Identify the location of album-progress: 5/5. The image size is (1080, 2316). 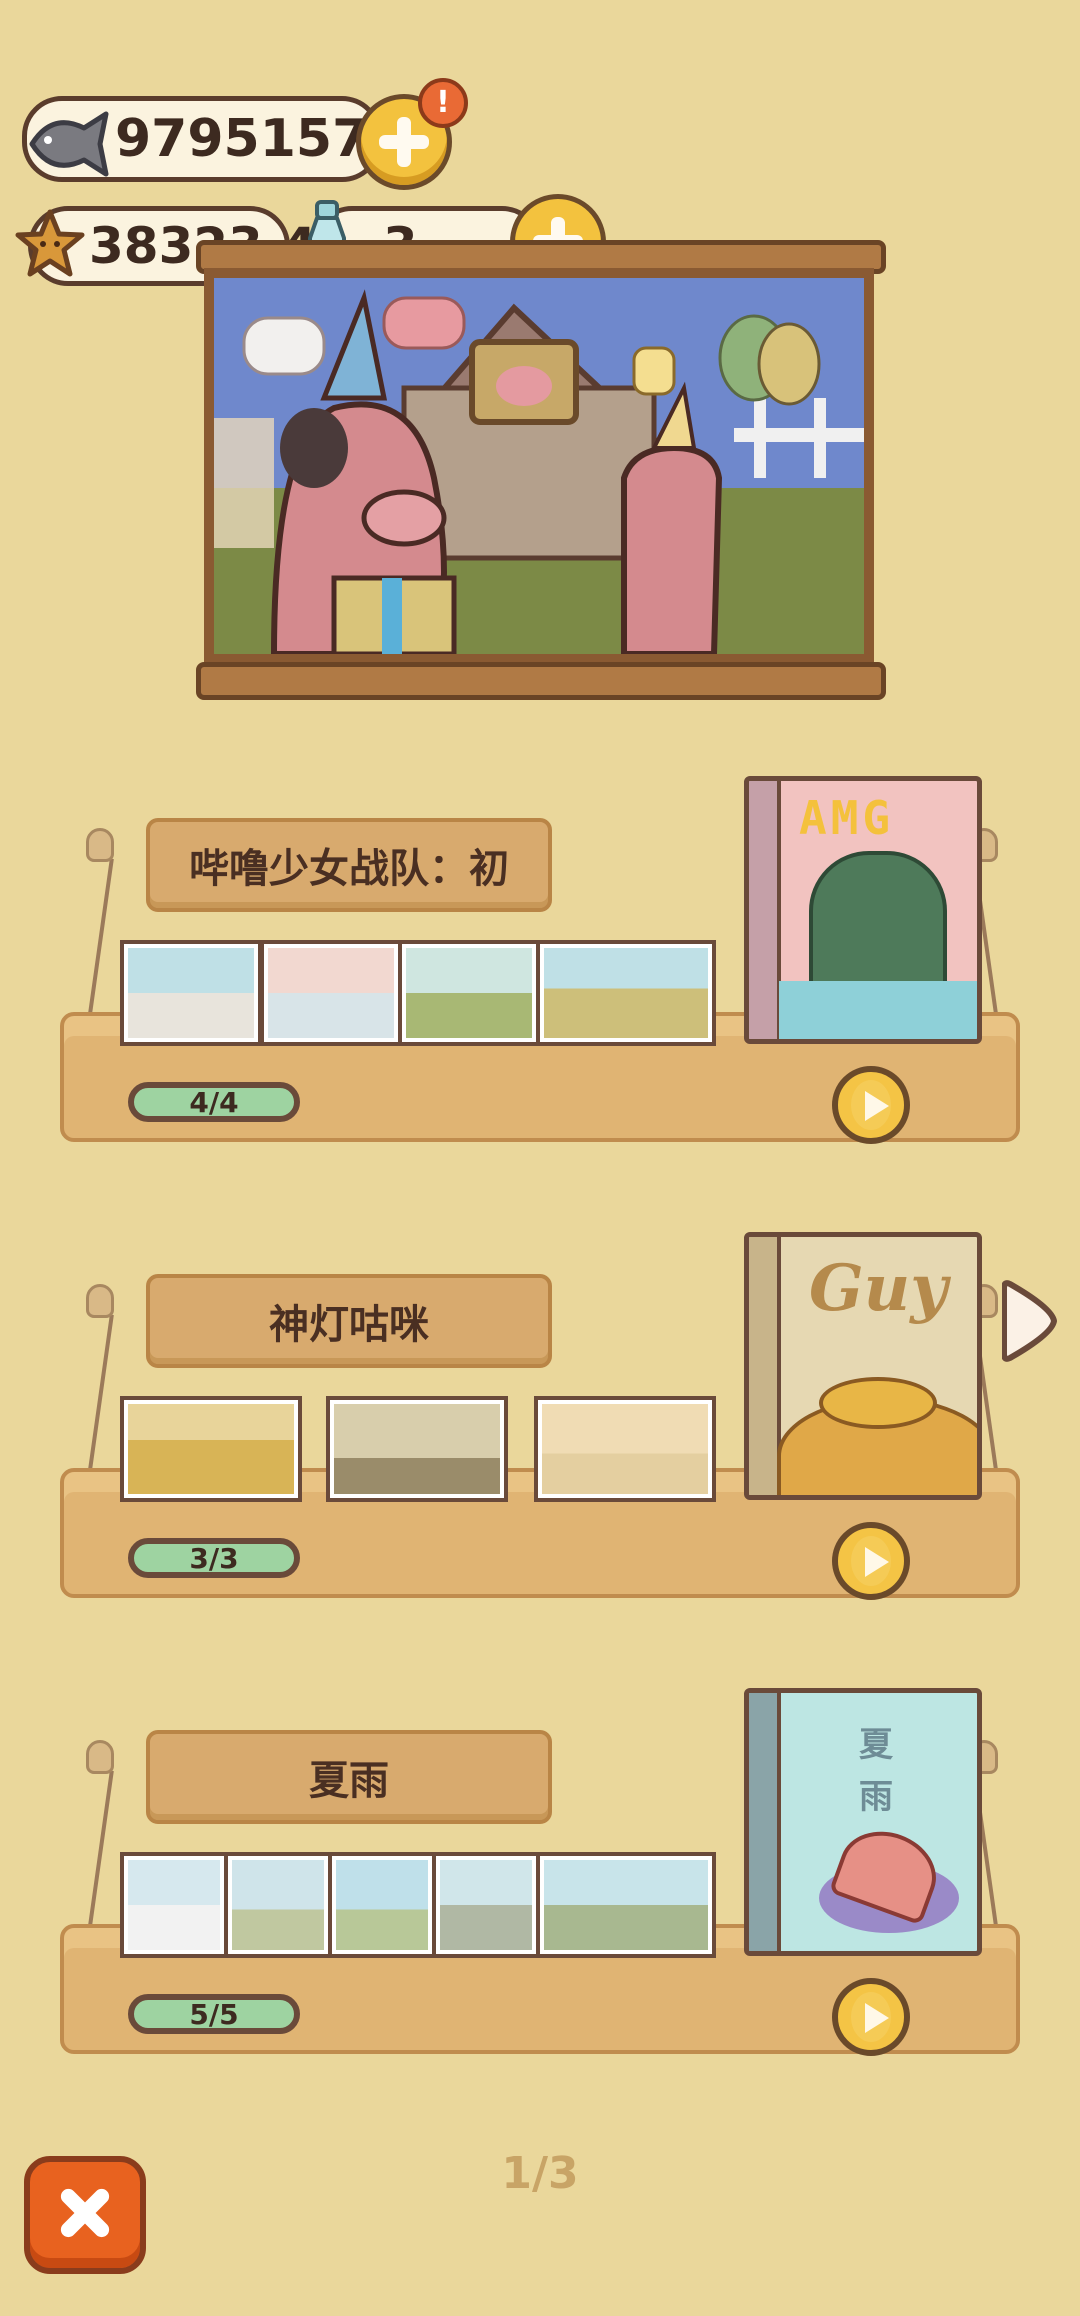
(214, 2014).